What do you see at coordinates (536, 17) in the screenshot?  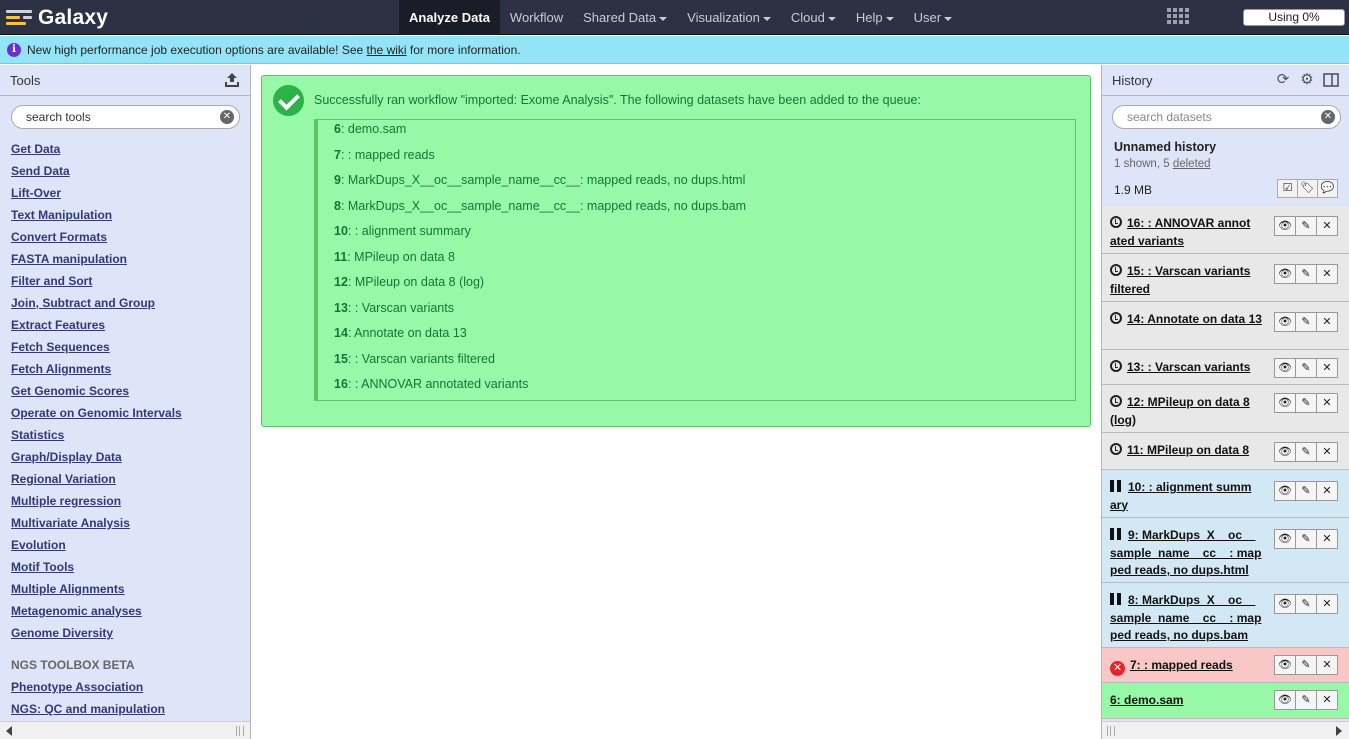 I see `nav-workflow: Workflow` at bounding box center [536, 17].